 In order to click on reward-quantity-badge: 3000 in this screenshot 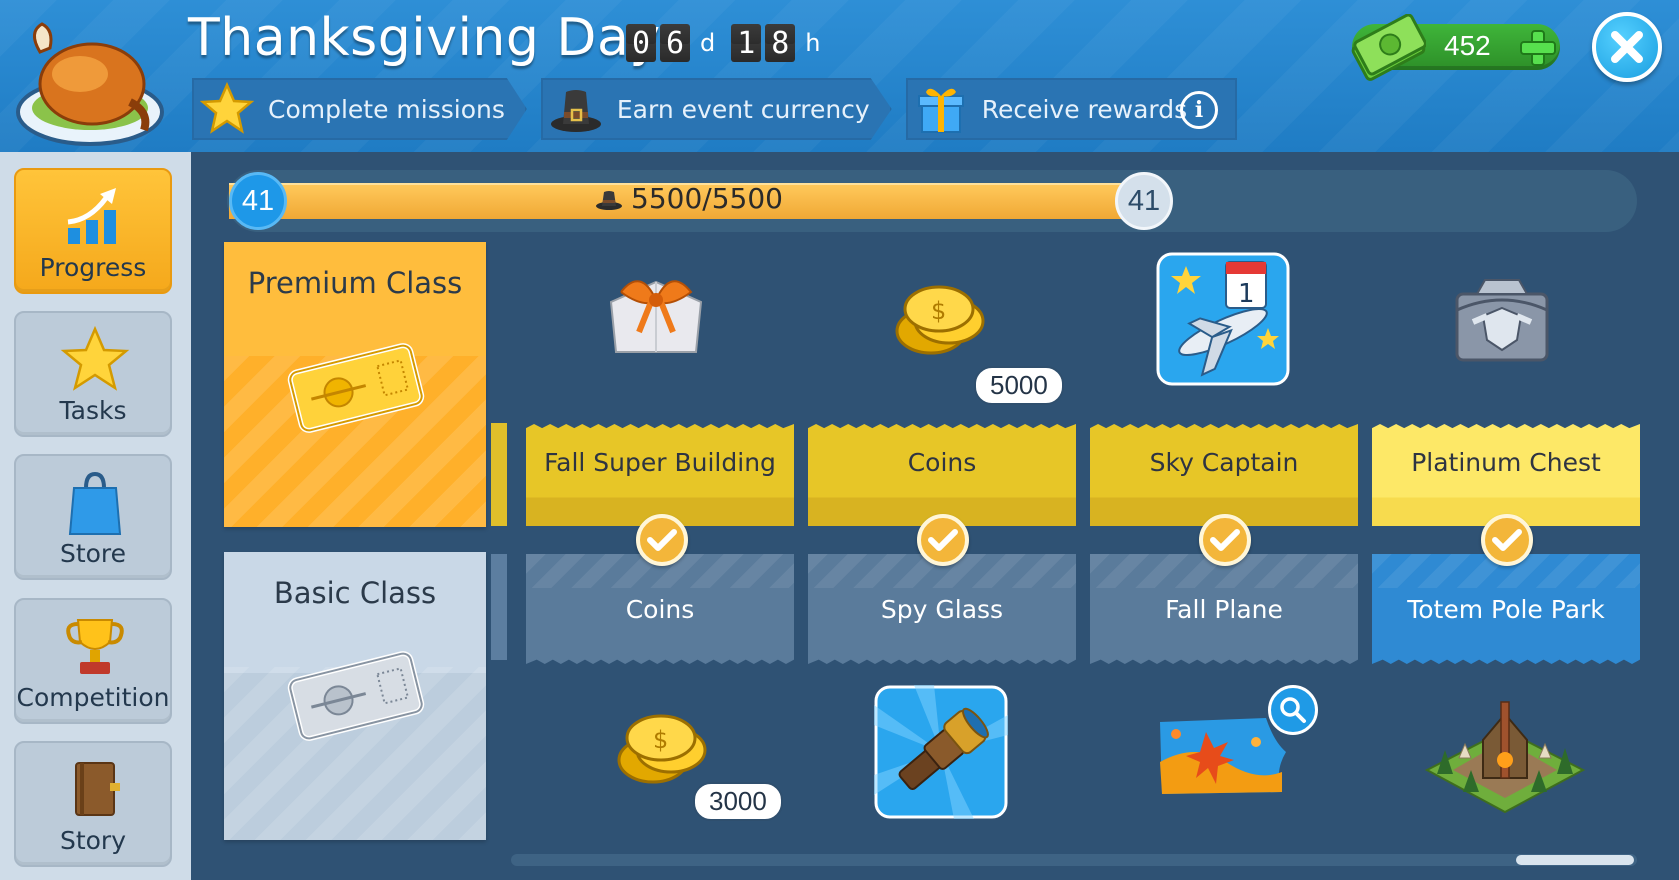, I will do `click(738, 801)`.